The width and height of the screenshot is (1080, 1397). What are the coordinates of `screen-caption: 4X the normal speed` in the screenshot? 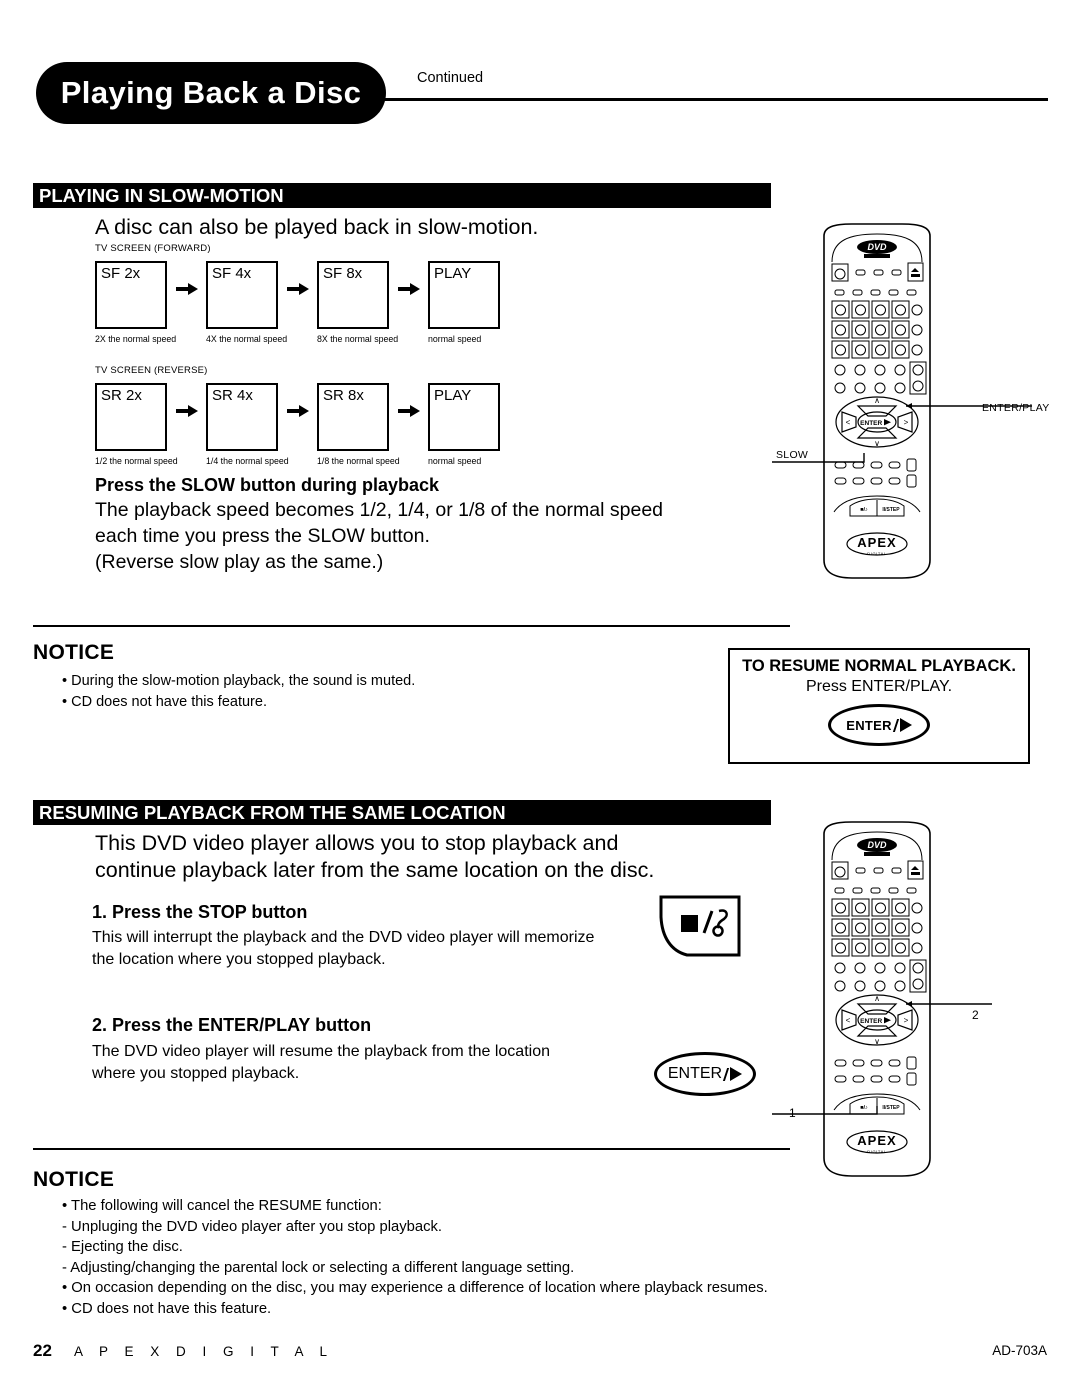 It's located at (247, 339).